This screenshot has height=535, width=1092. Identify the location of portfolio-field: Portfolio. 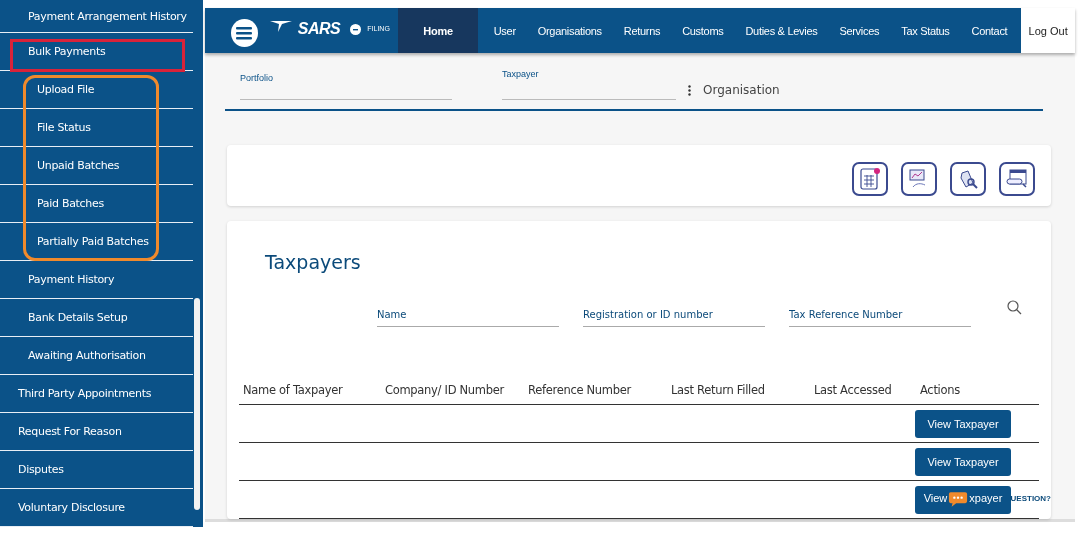
(346, 84).